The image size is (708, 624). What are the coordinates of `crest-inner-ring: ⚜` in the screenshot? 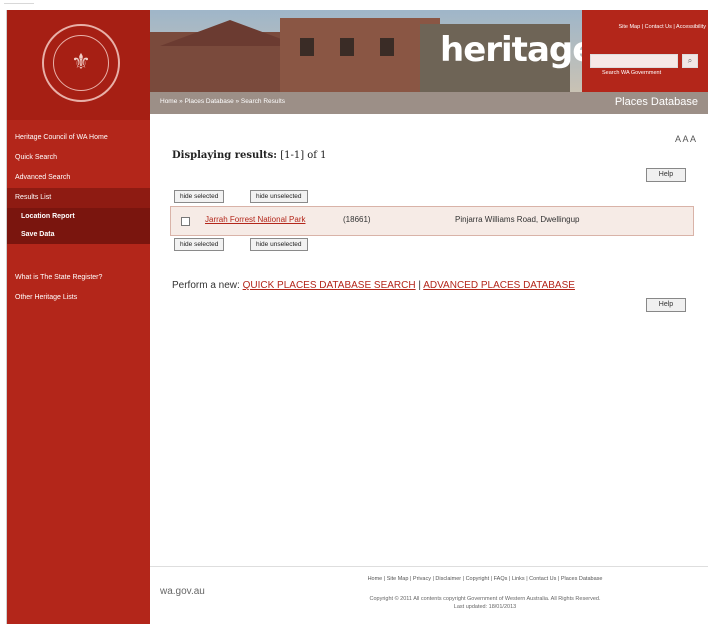 It's located at (81, 63).